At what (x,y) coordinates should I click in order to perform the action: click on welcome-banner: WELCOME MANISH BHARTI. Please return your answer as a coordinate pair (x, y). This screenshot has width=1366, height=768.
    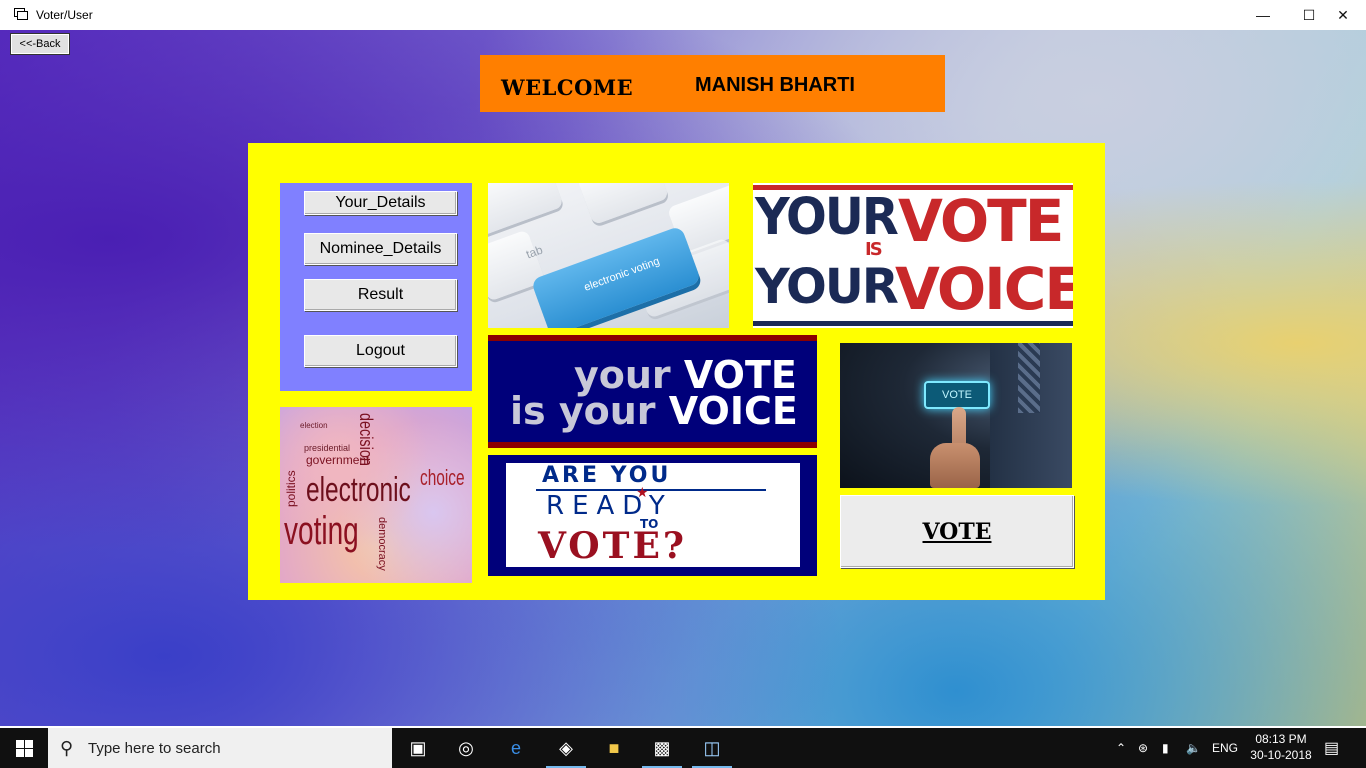
    Looking at the image, I should click on (712, 83).